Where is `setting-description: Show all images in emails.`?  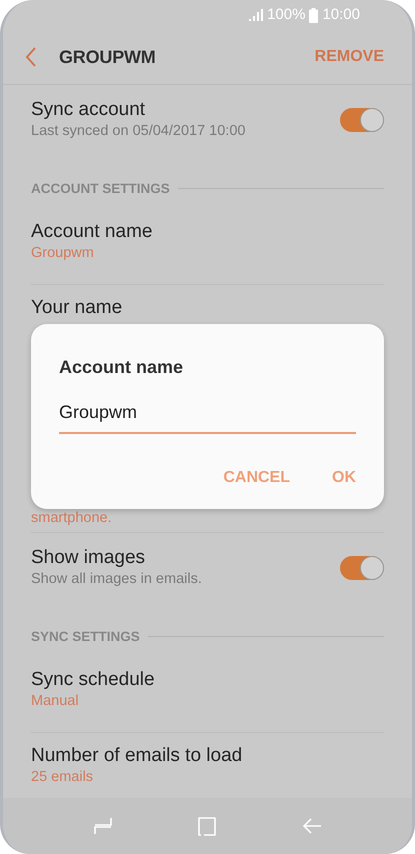 setting-description: Show all images in emails. is located at coordinates (117, 579).